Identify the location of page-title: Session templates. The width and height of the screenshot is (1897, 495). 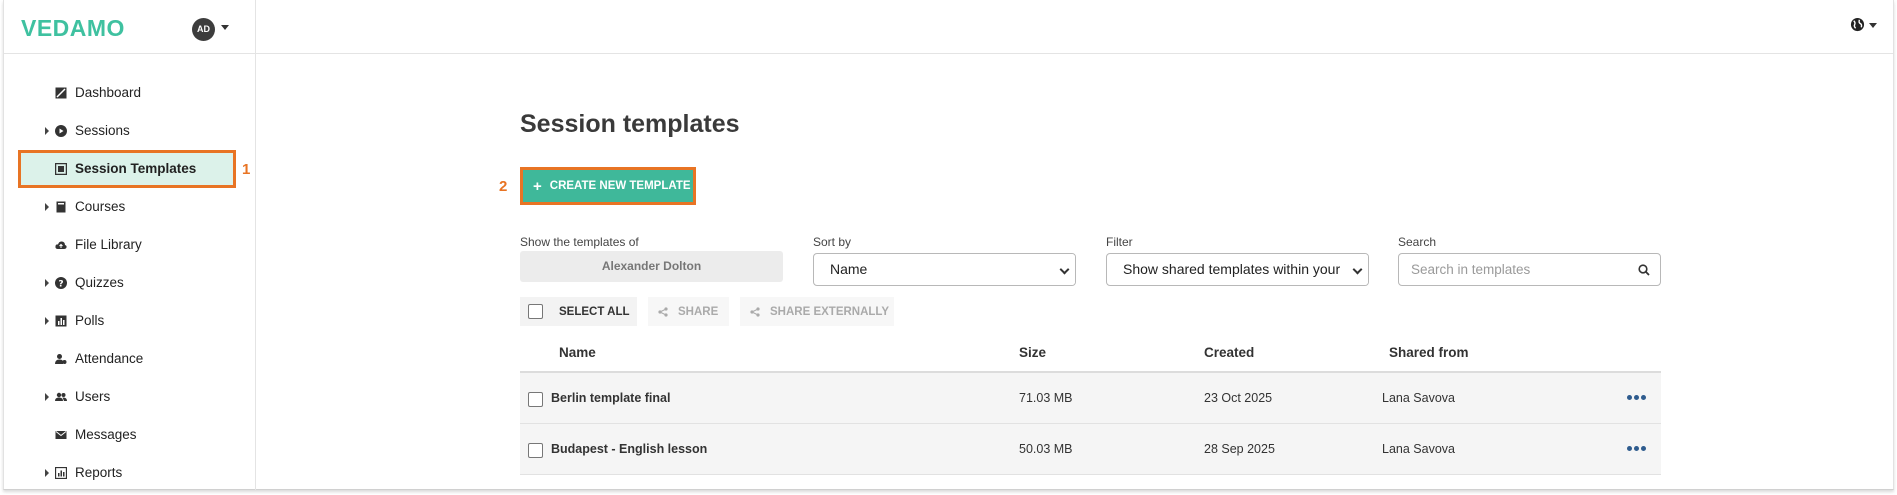
(630, 124).